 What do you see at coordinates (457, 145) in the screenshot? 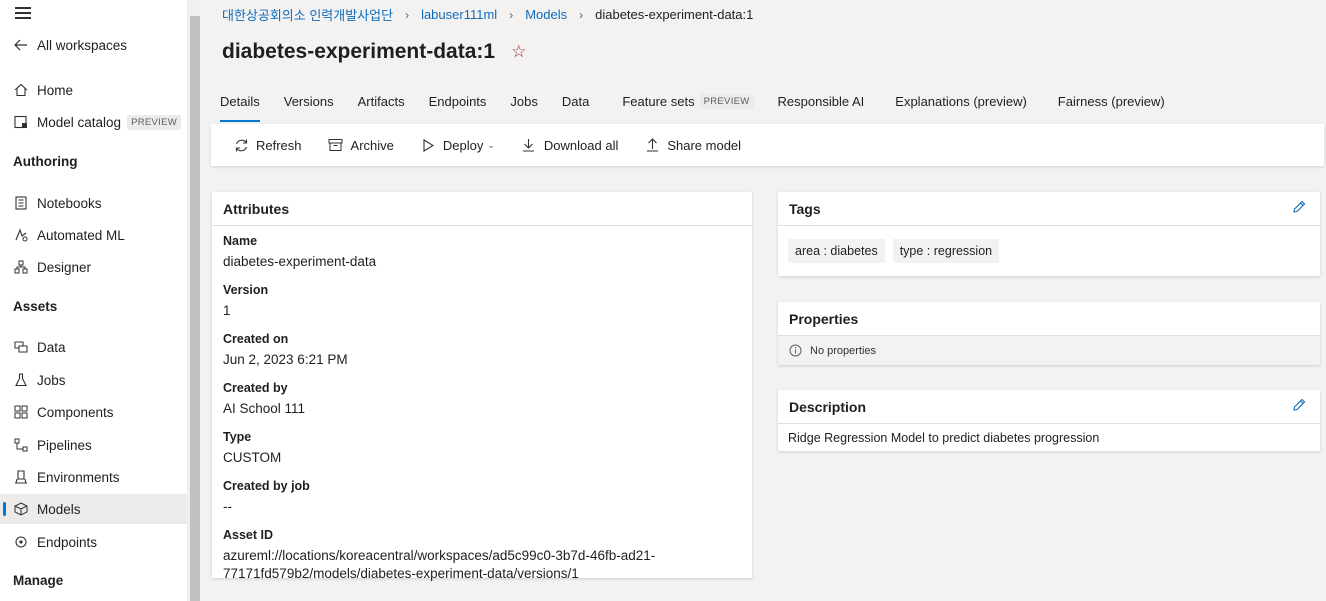
I see `deploy-button: Deploy ⌄` at bounding box center [457, 145].